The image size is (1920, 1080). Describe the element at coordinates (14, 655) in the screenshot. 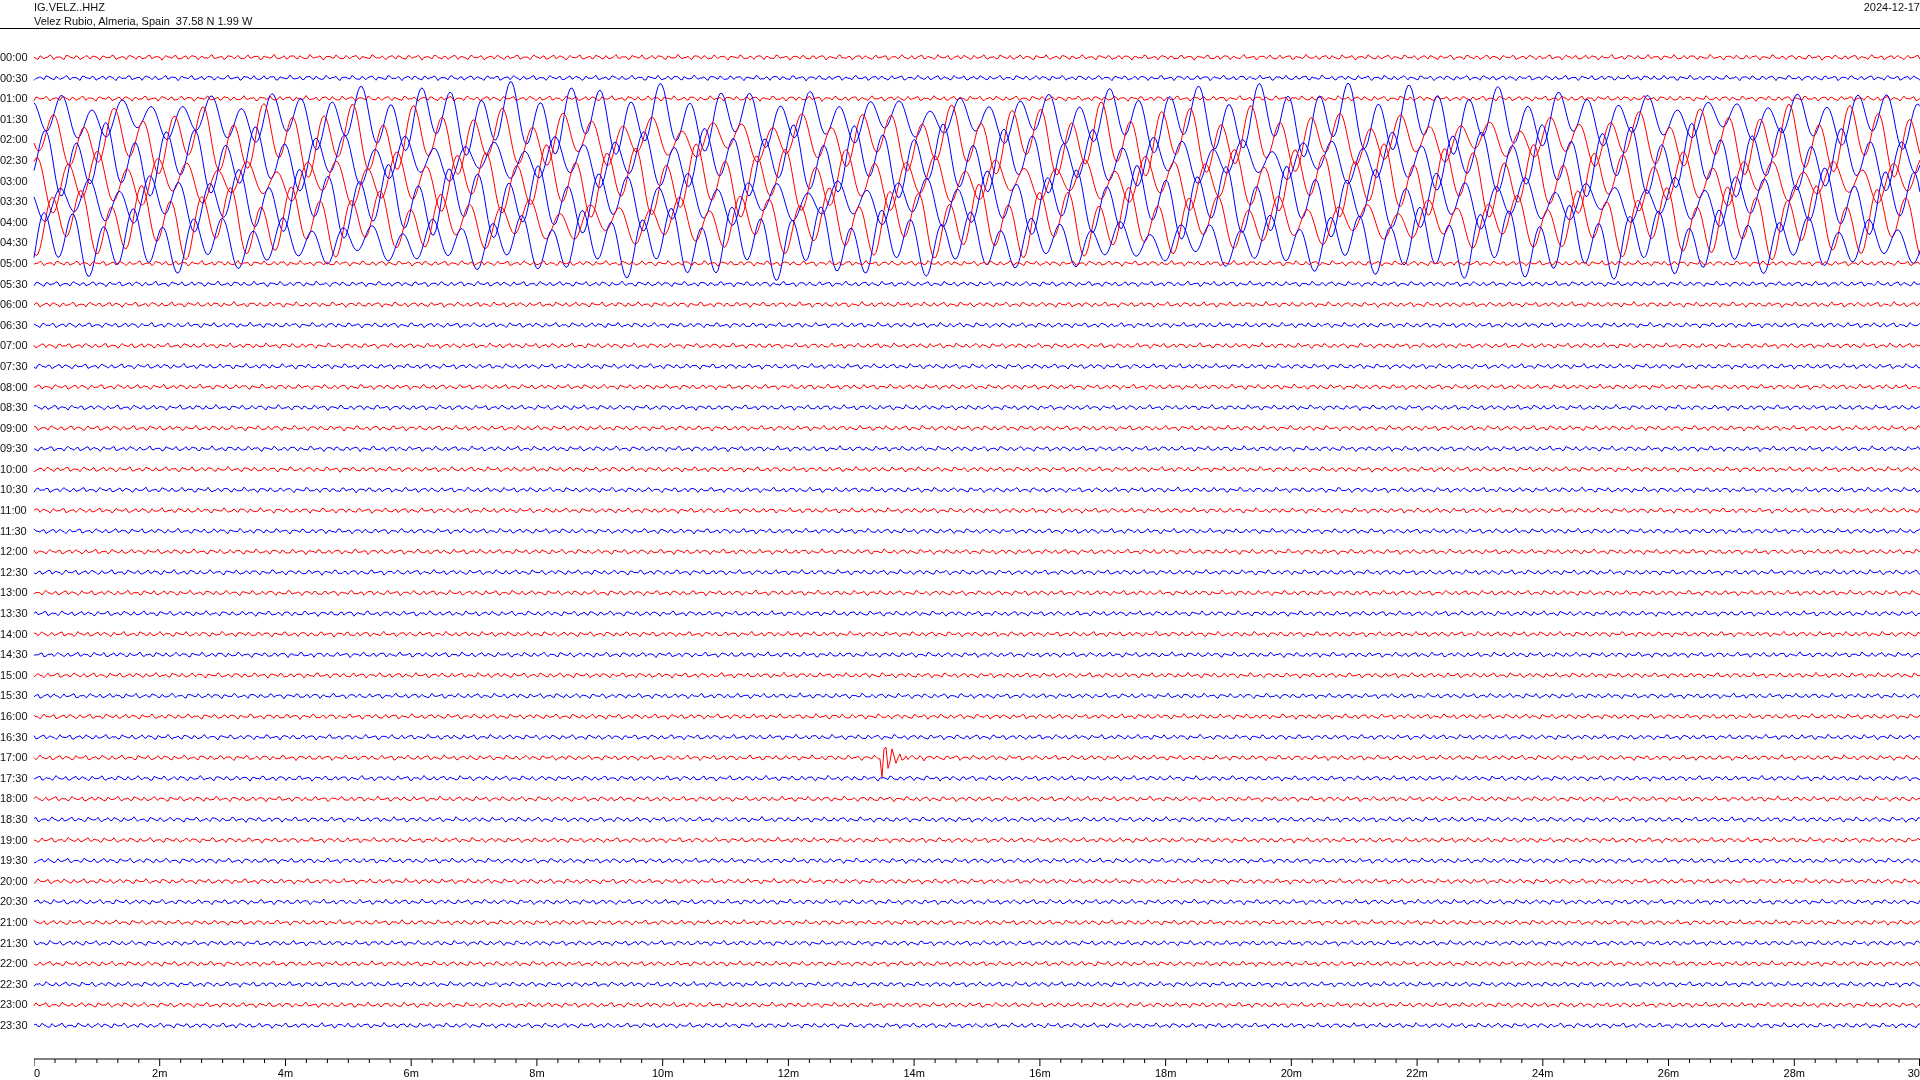

I see `time-label: 14:30` at that location.